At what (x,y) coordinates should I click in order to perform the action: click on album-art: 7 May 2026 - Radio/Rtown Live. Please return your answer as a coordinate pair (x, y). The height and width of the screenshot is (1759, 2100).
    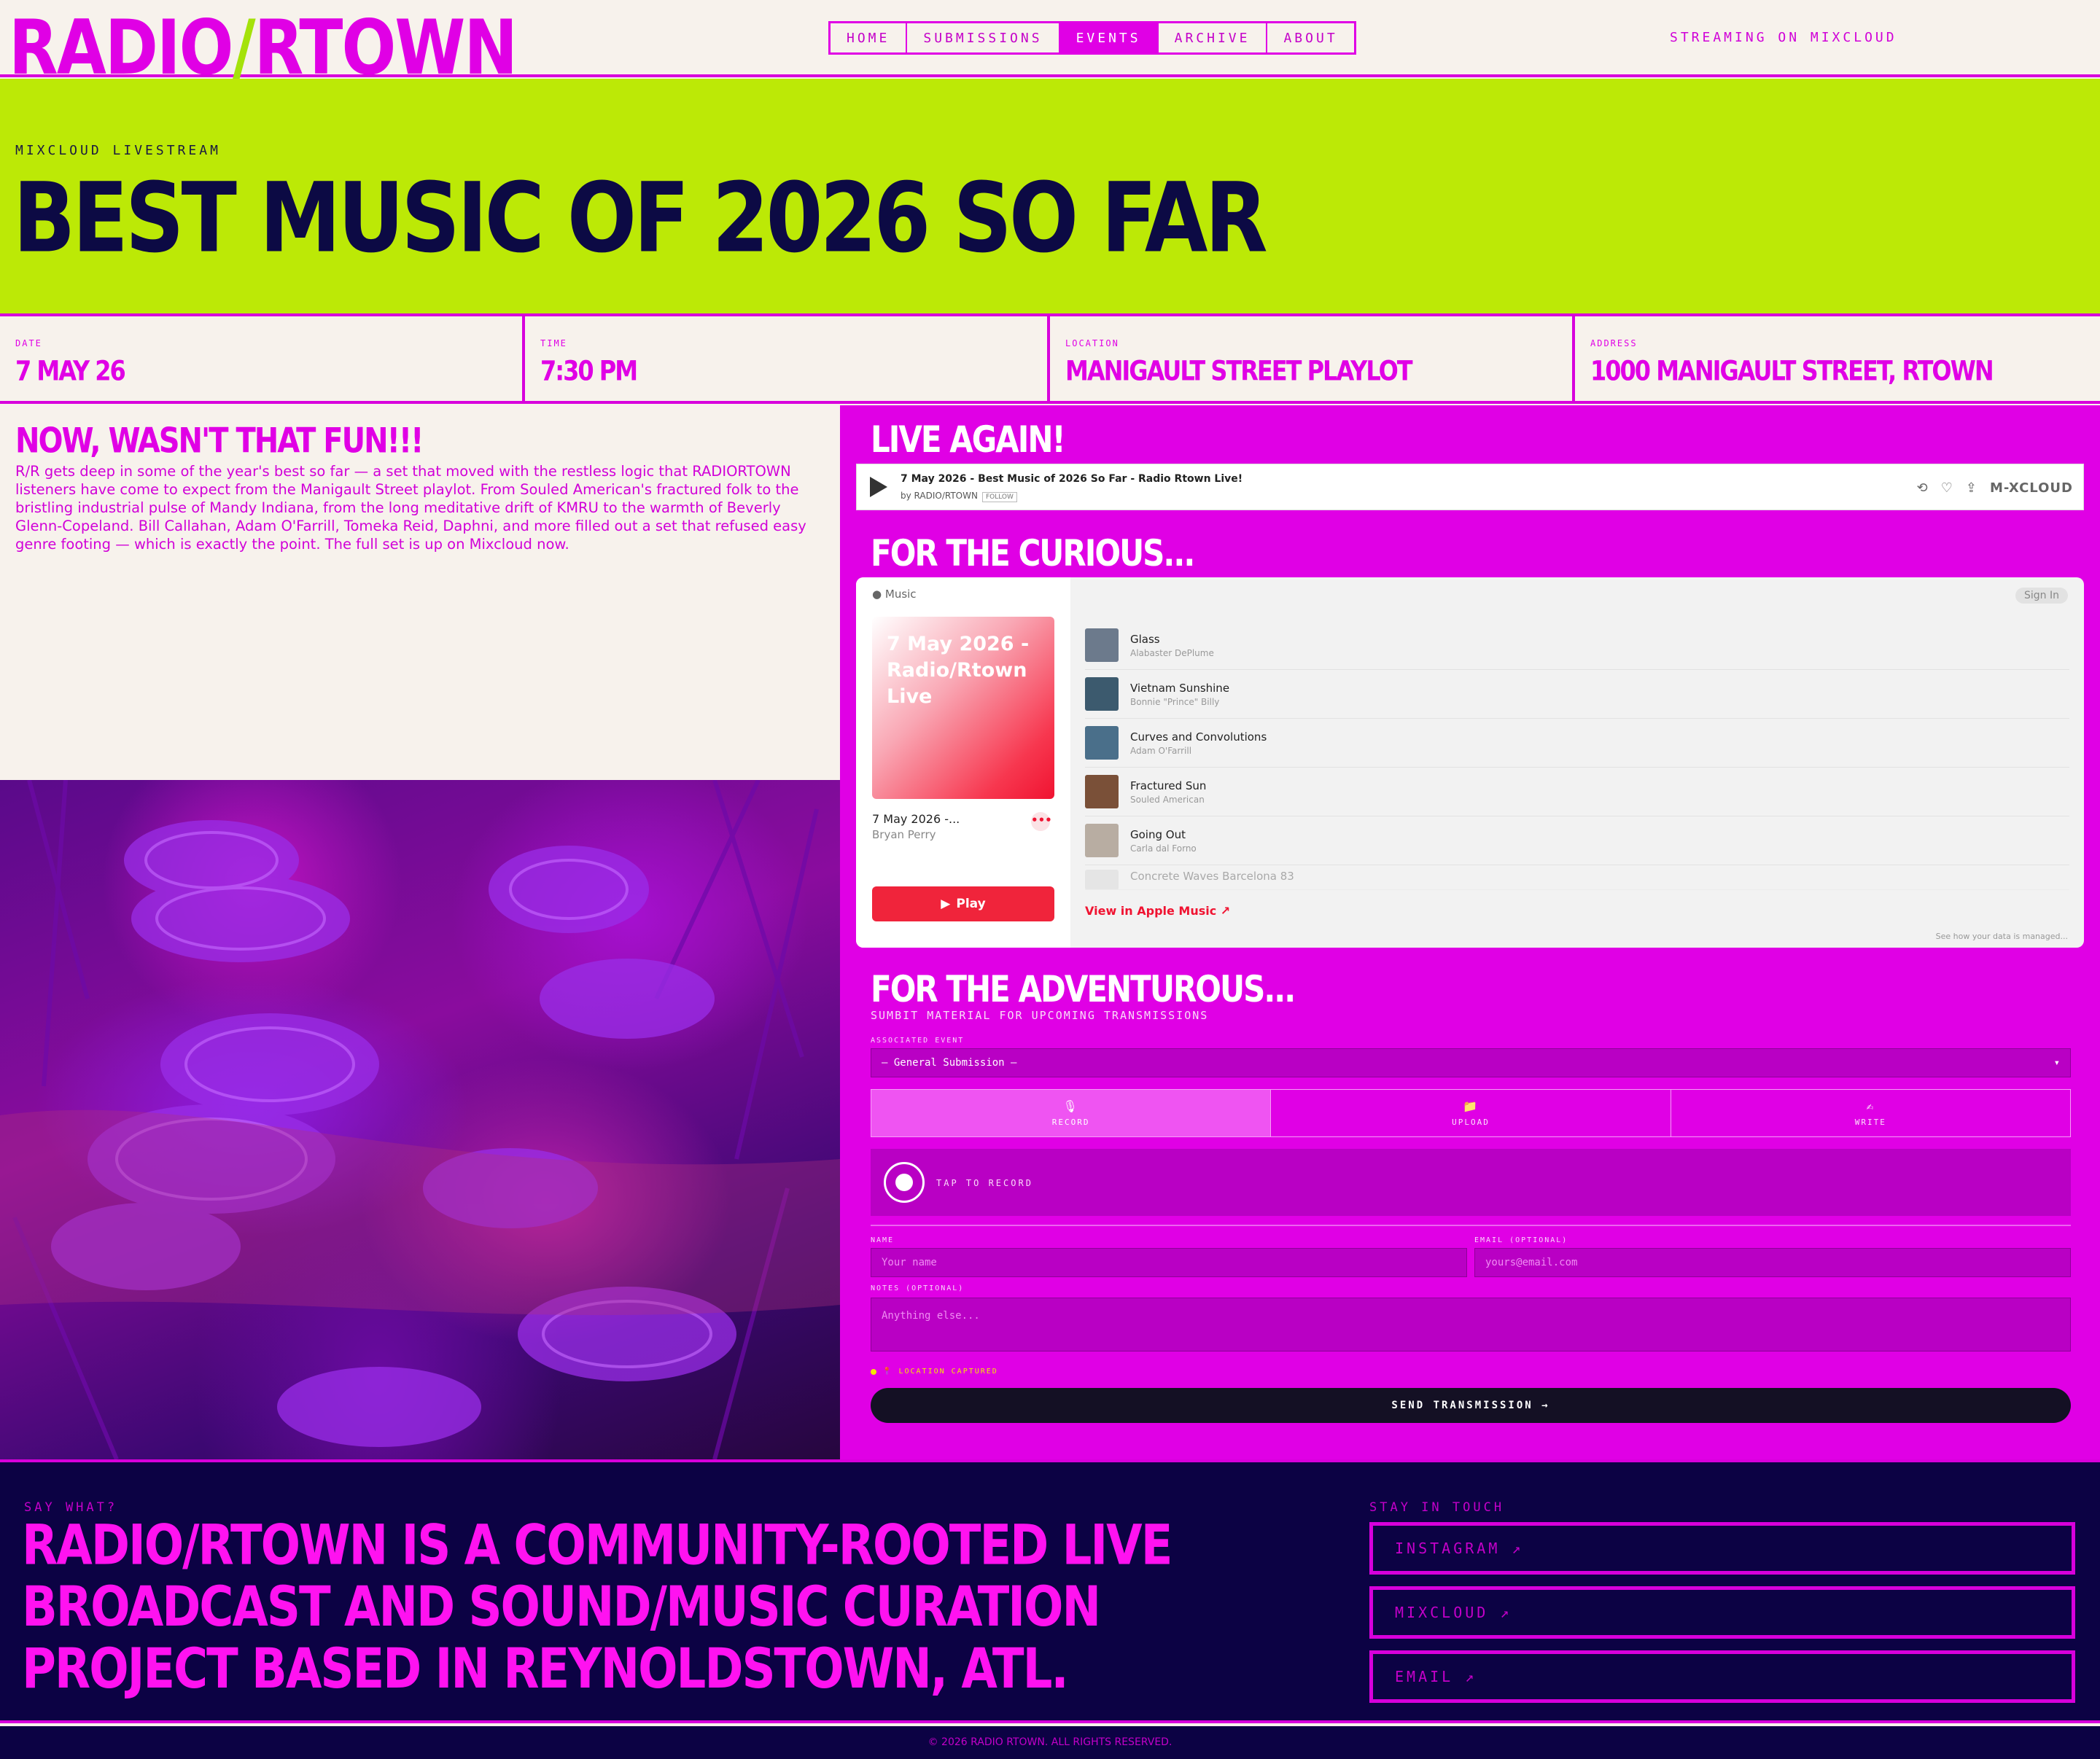
    Looking at the image, I should click on (963, 708).